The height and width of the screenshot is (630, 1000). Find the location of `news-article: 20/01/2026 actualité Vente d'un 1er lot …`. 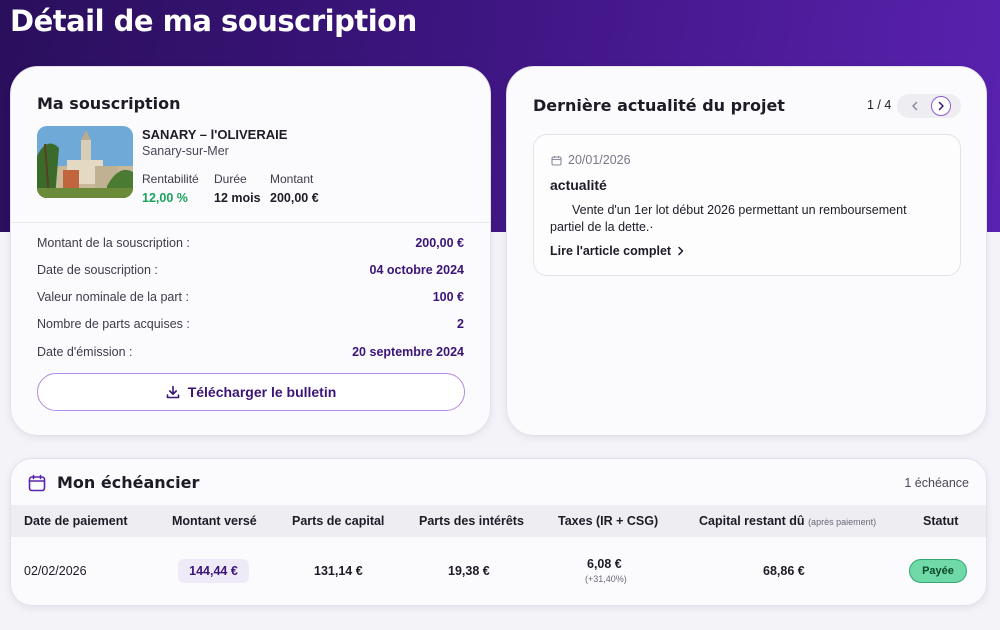

news-article: 20/01/2026 actualité Vente d'un 1er lot … is located at coordinates (747, 205).